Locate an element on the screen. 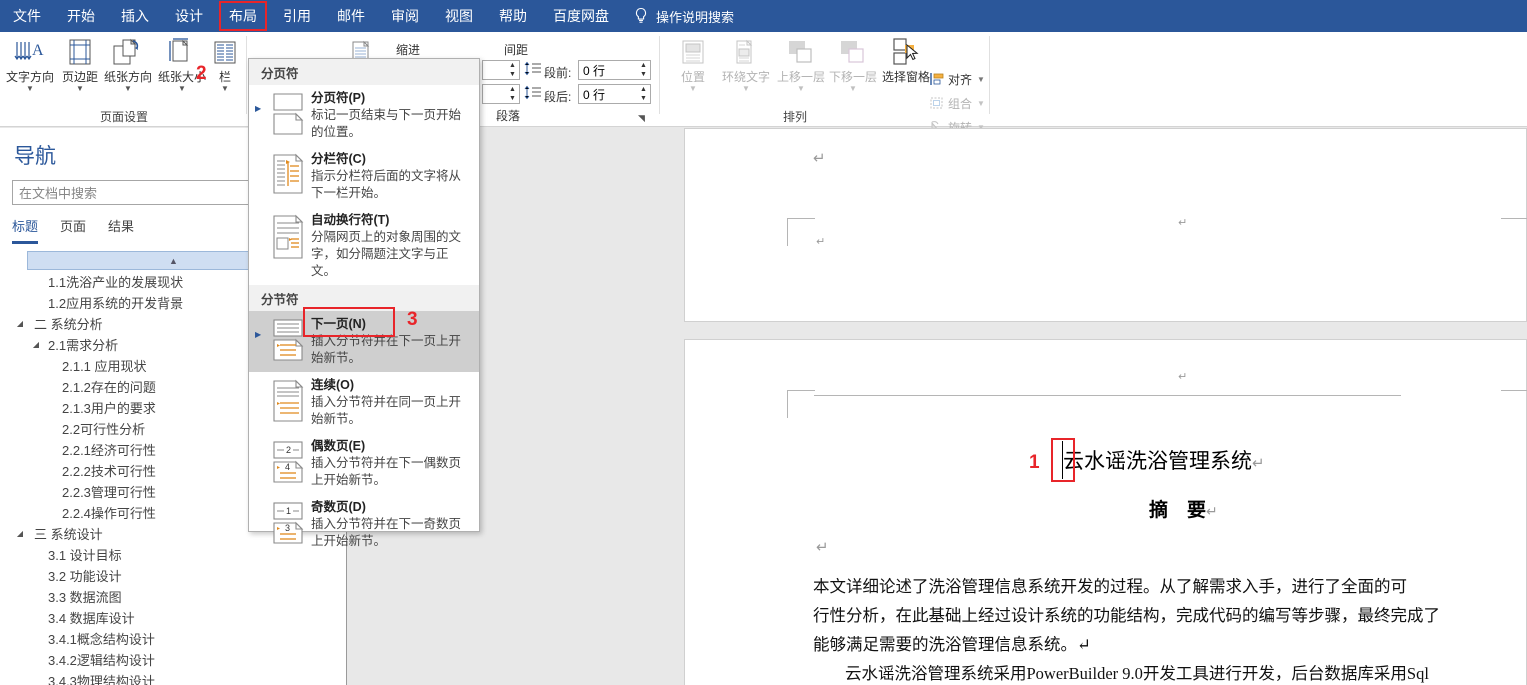 The width and height of the screenshot is (1527, 685). menu-tab-baidu-netdisk: 百度网盘 is located at coordinates (581, 16).